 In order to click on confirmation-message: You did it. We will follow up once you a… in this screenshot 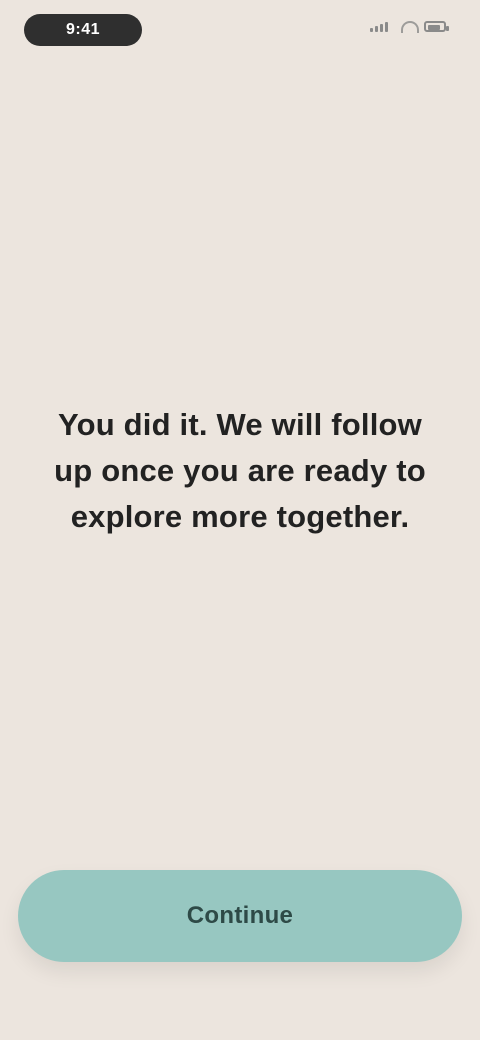, I will do `click(240, 470)`.